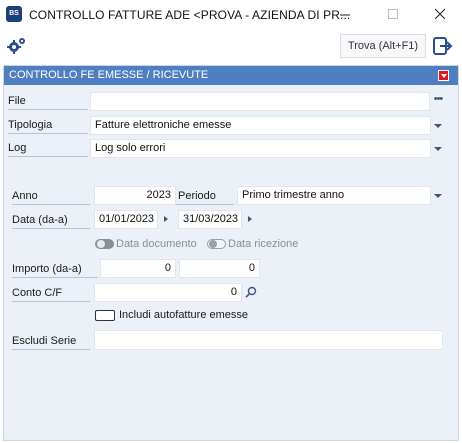  I want to click on data-label: Data (da-a), so click(51, 220).